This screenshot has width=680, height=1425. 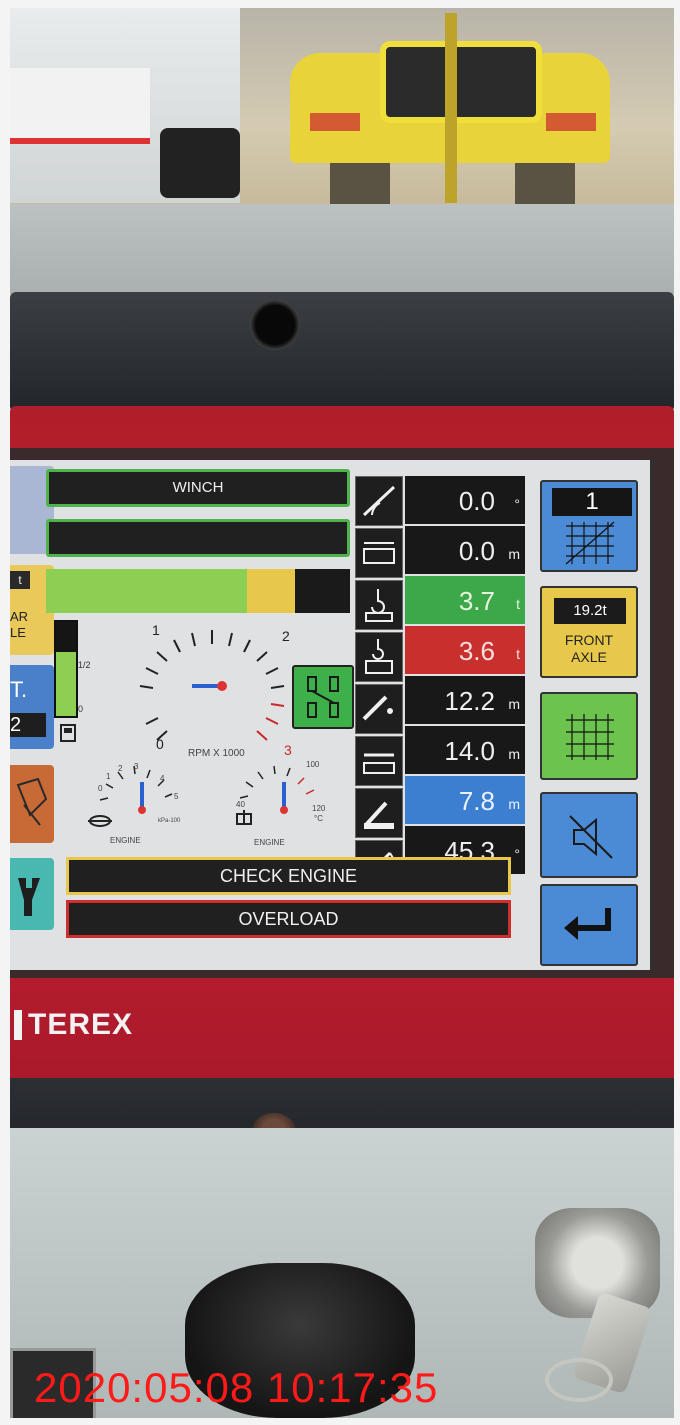 I want to click on slew-icon, so click(x=379, y=553).